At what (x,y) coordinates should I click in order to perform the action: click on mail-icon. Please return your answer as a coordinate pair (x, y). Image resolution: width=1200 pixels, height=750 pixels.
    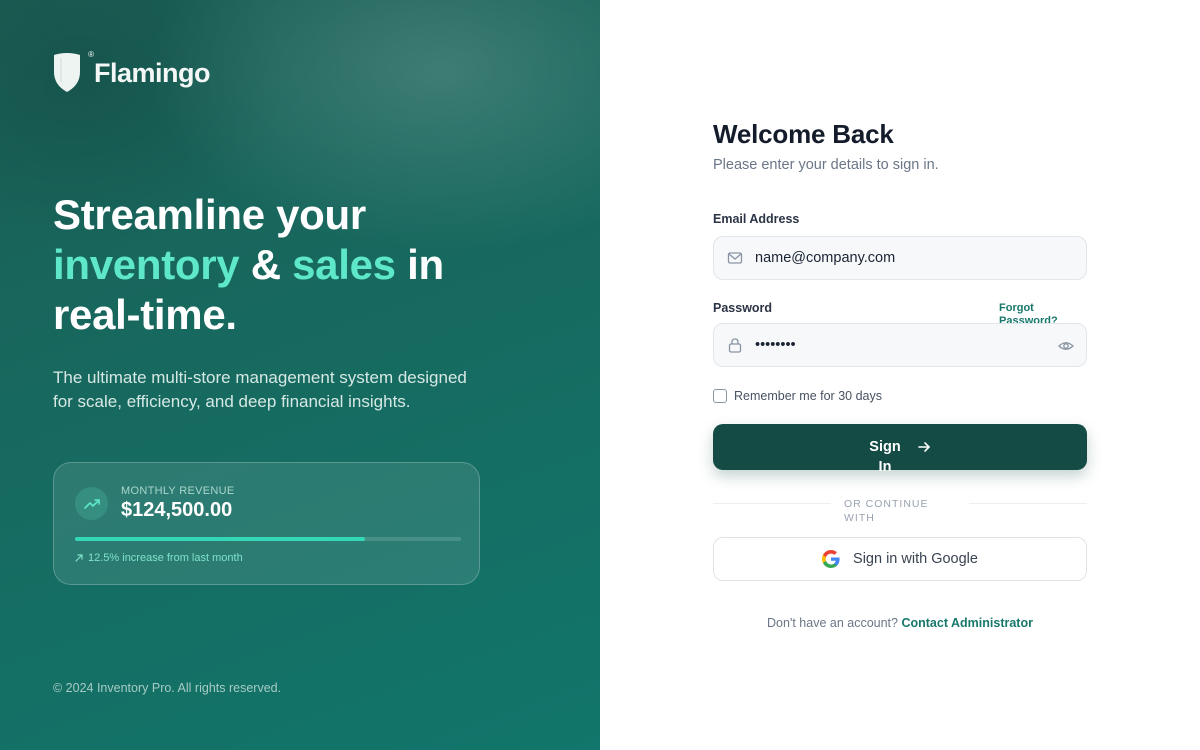
    Looking at the image, I should click on (735, 258).